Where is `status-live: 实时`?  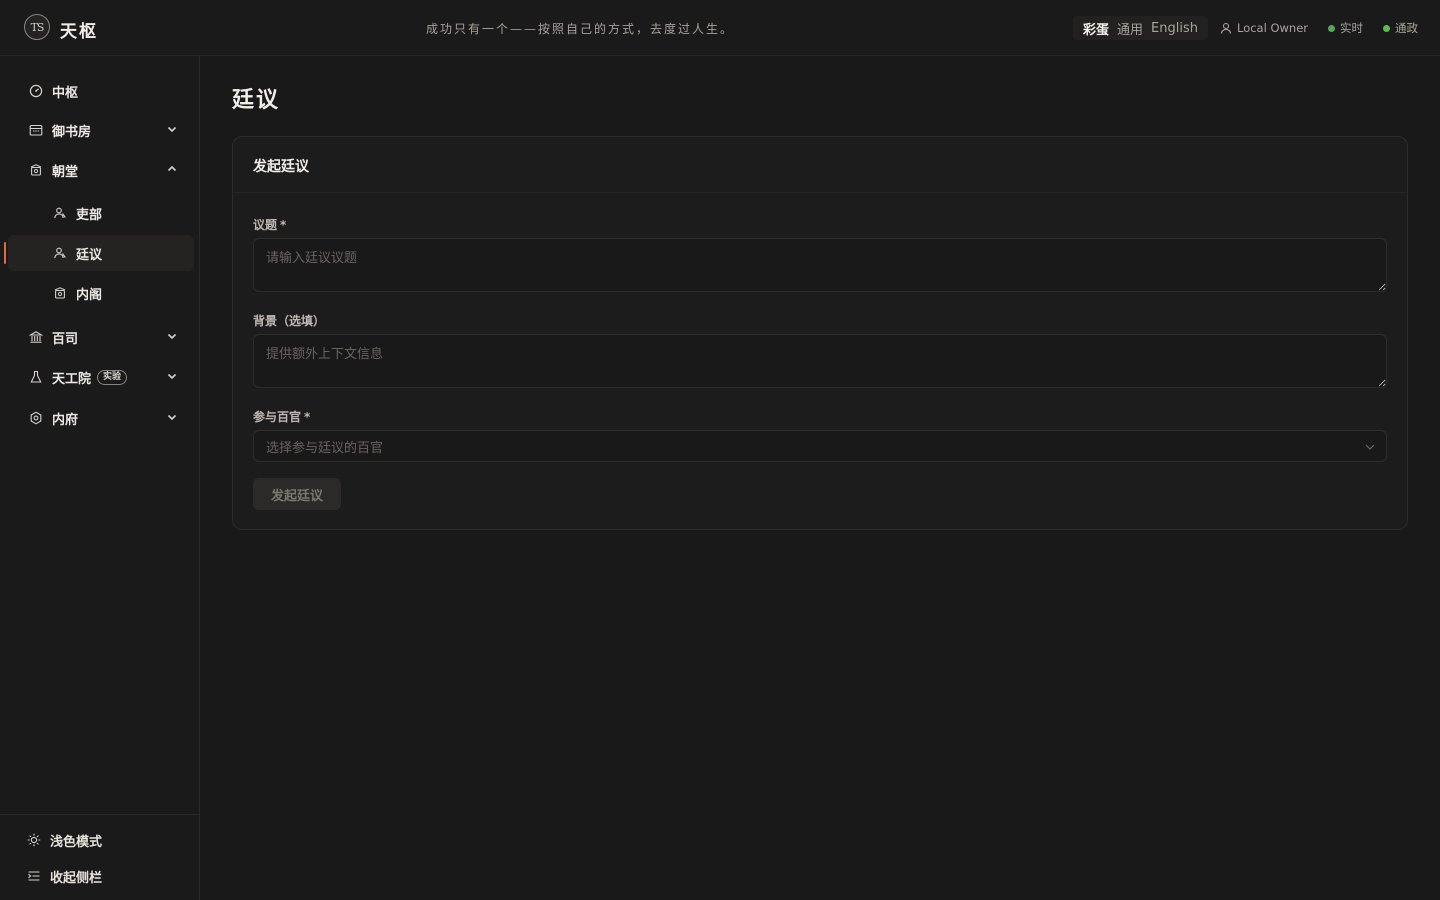
status-live: 实时 is located at coordinates (1345, 28).